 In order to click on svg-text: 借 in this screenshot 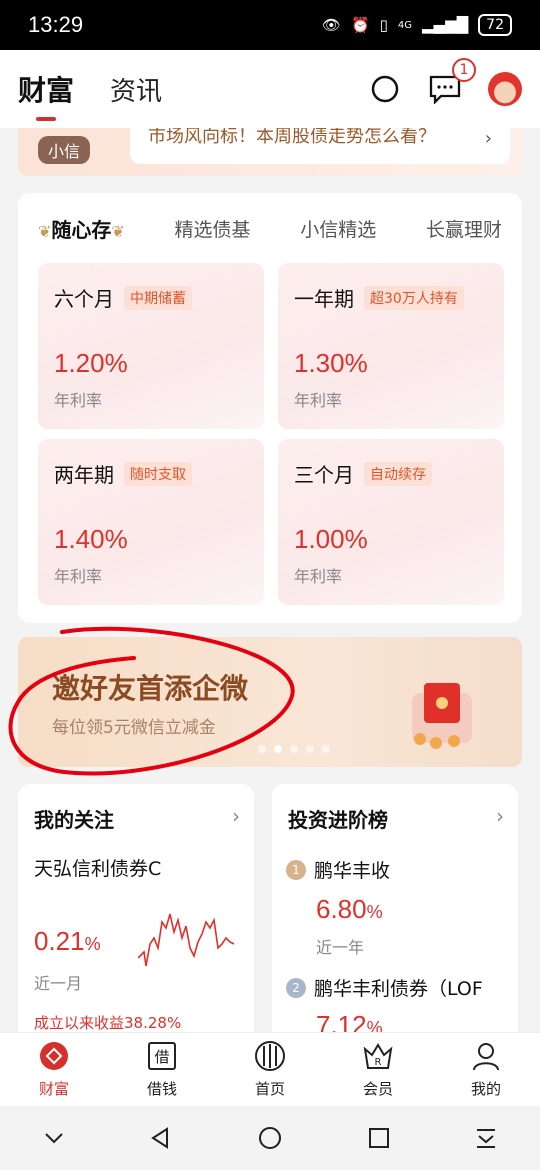, I will do `click(161, 1057)`.